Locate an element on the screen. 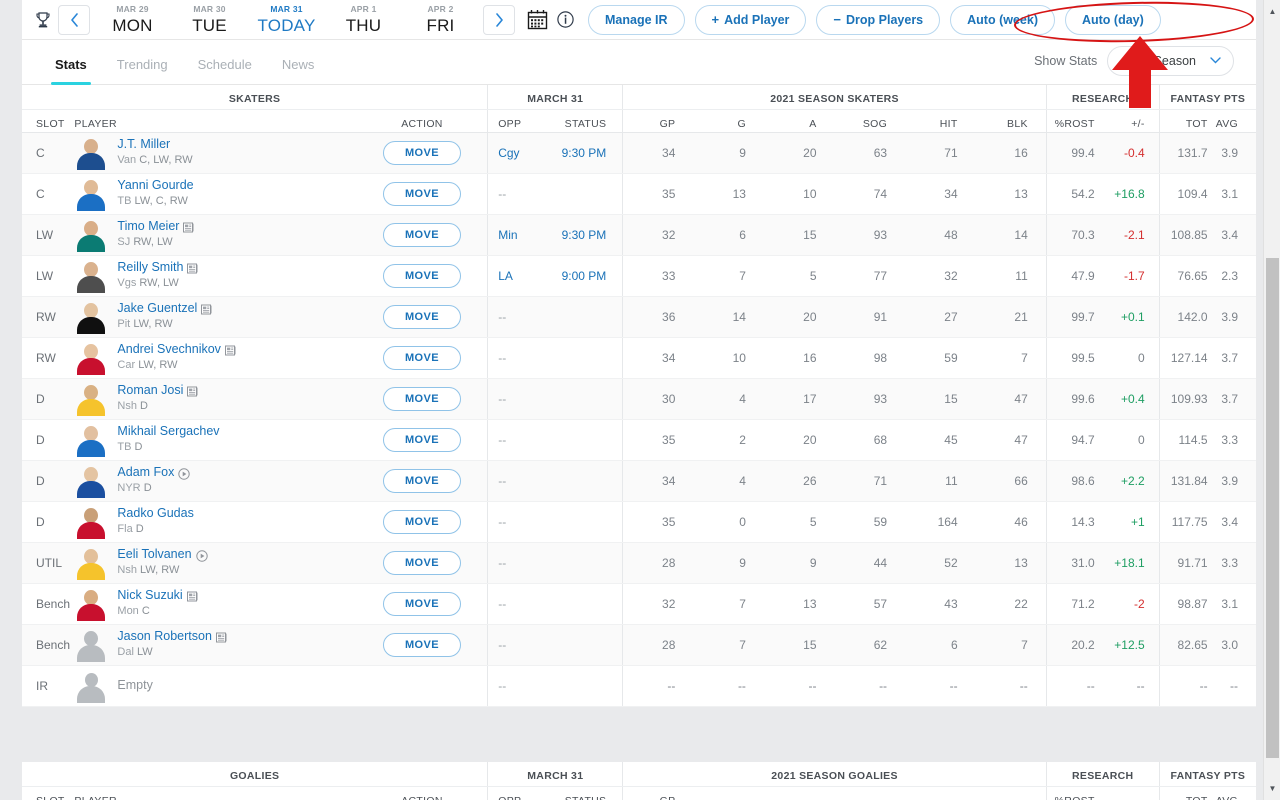 The image size is (1280, 800). calendar-icon is located at coordinates (538, 20).